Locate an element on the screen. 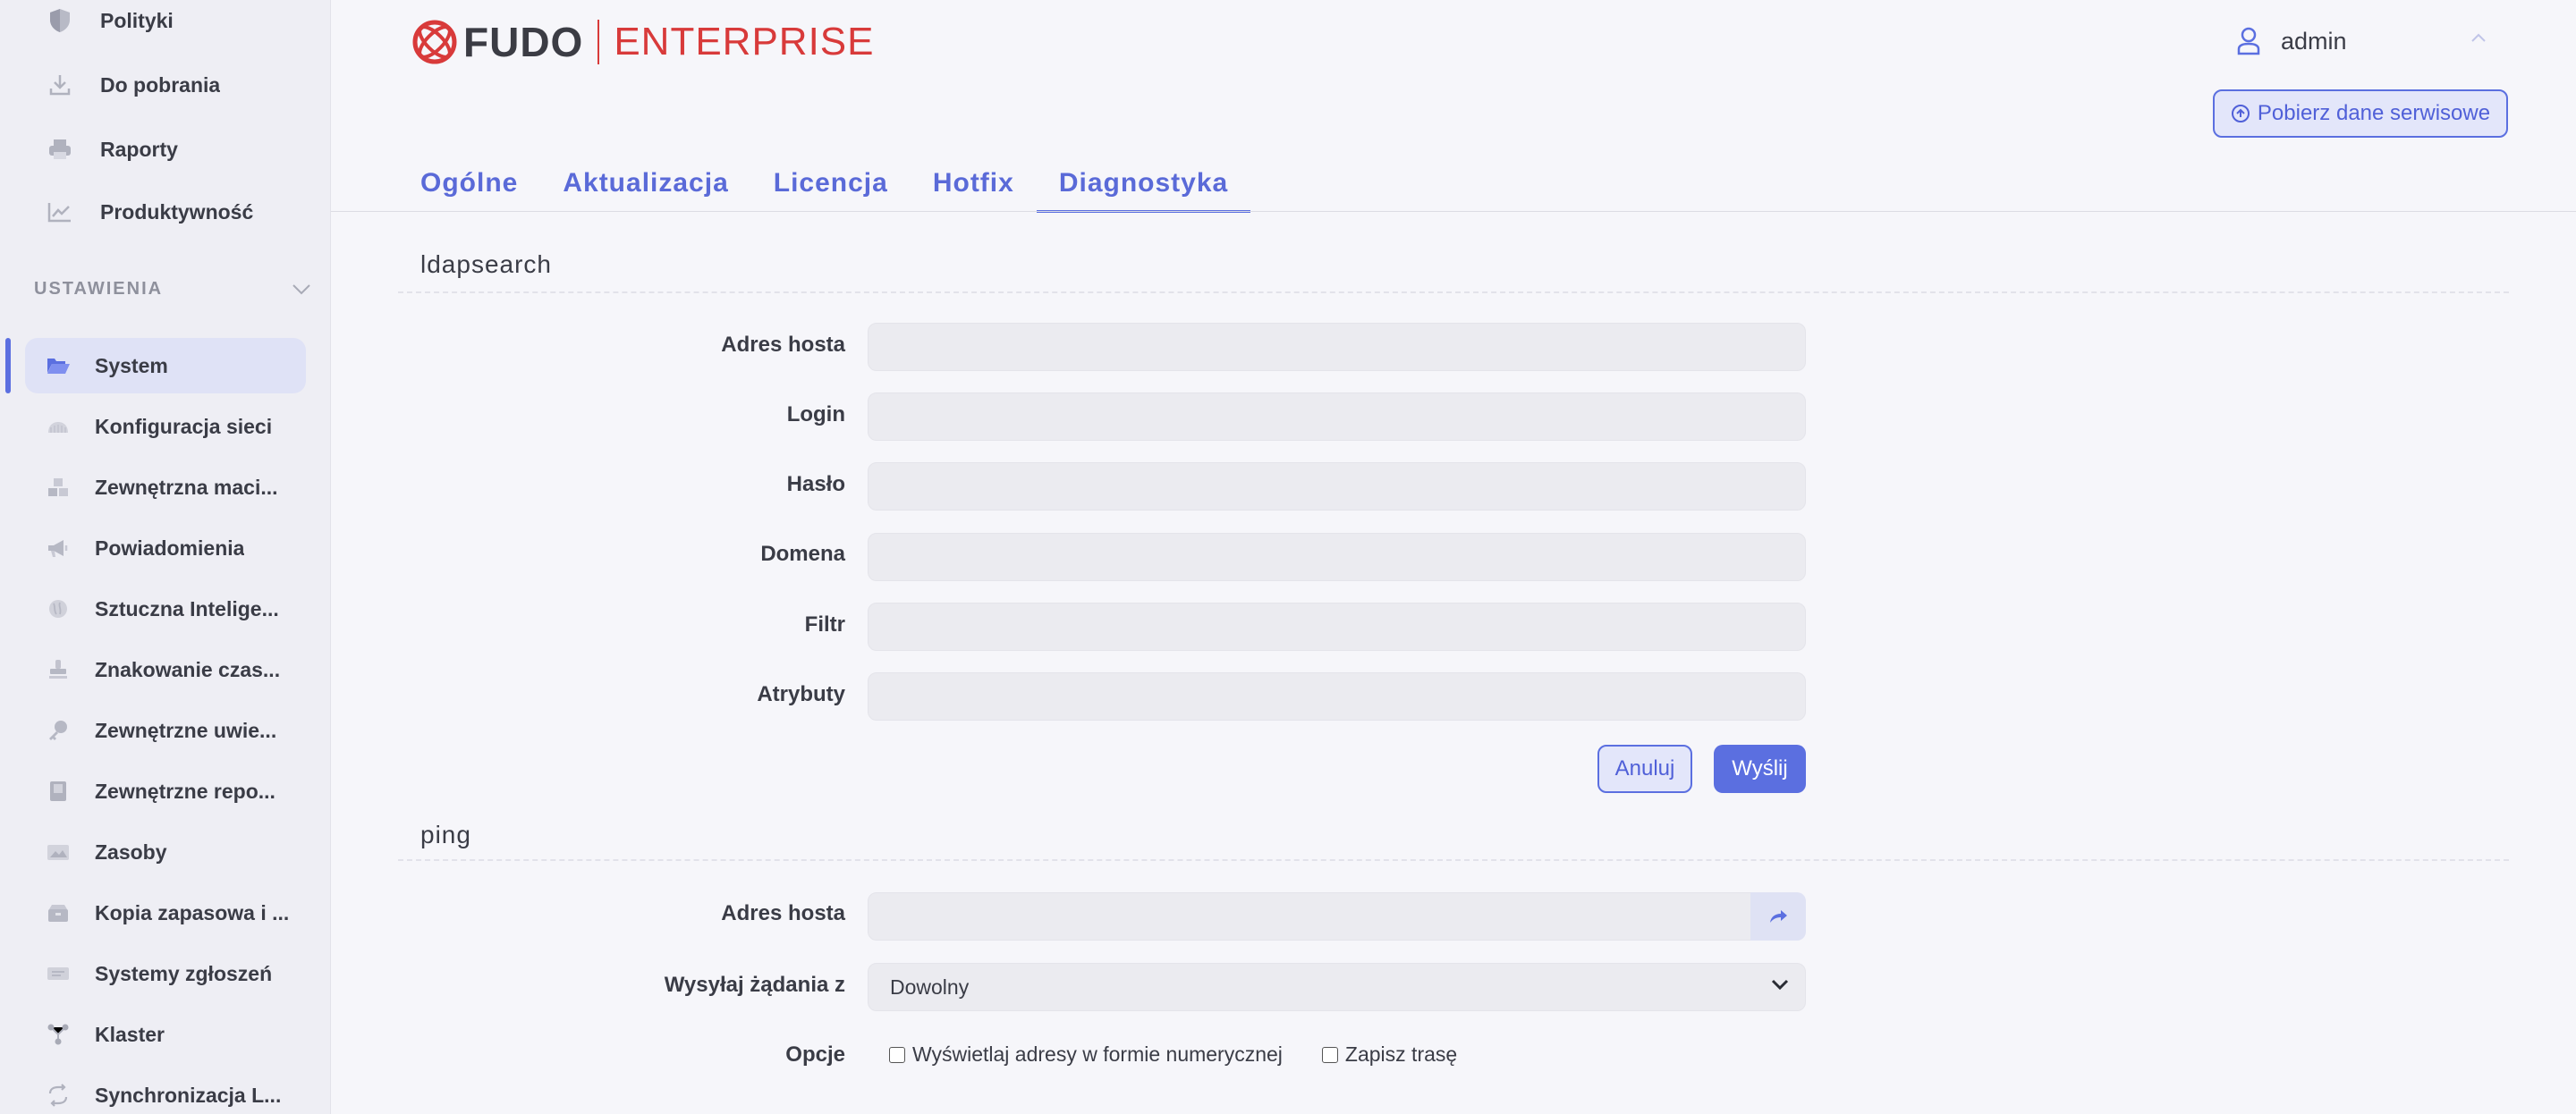  sidebar-section-ustawienia: USTAWIENIA is located at coordinates (172, 289).